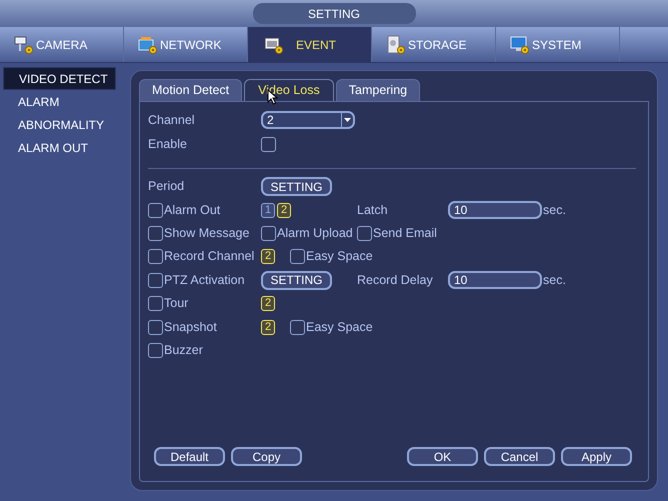  I want to click on checkbox-label: Alarm Upload, so click(315, 233).